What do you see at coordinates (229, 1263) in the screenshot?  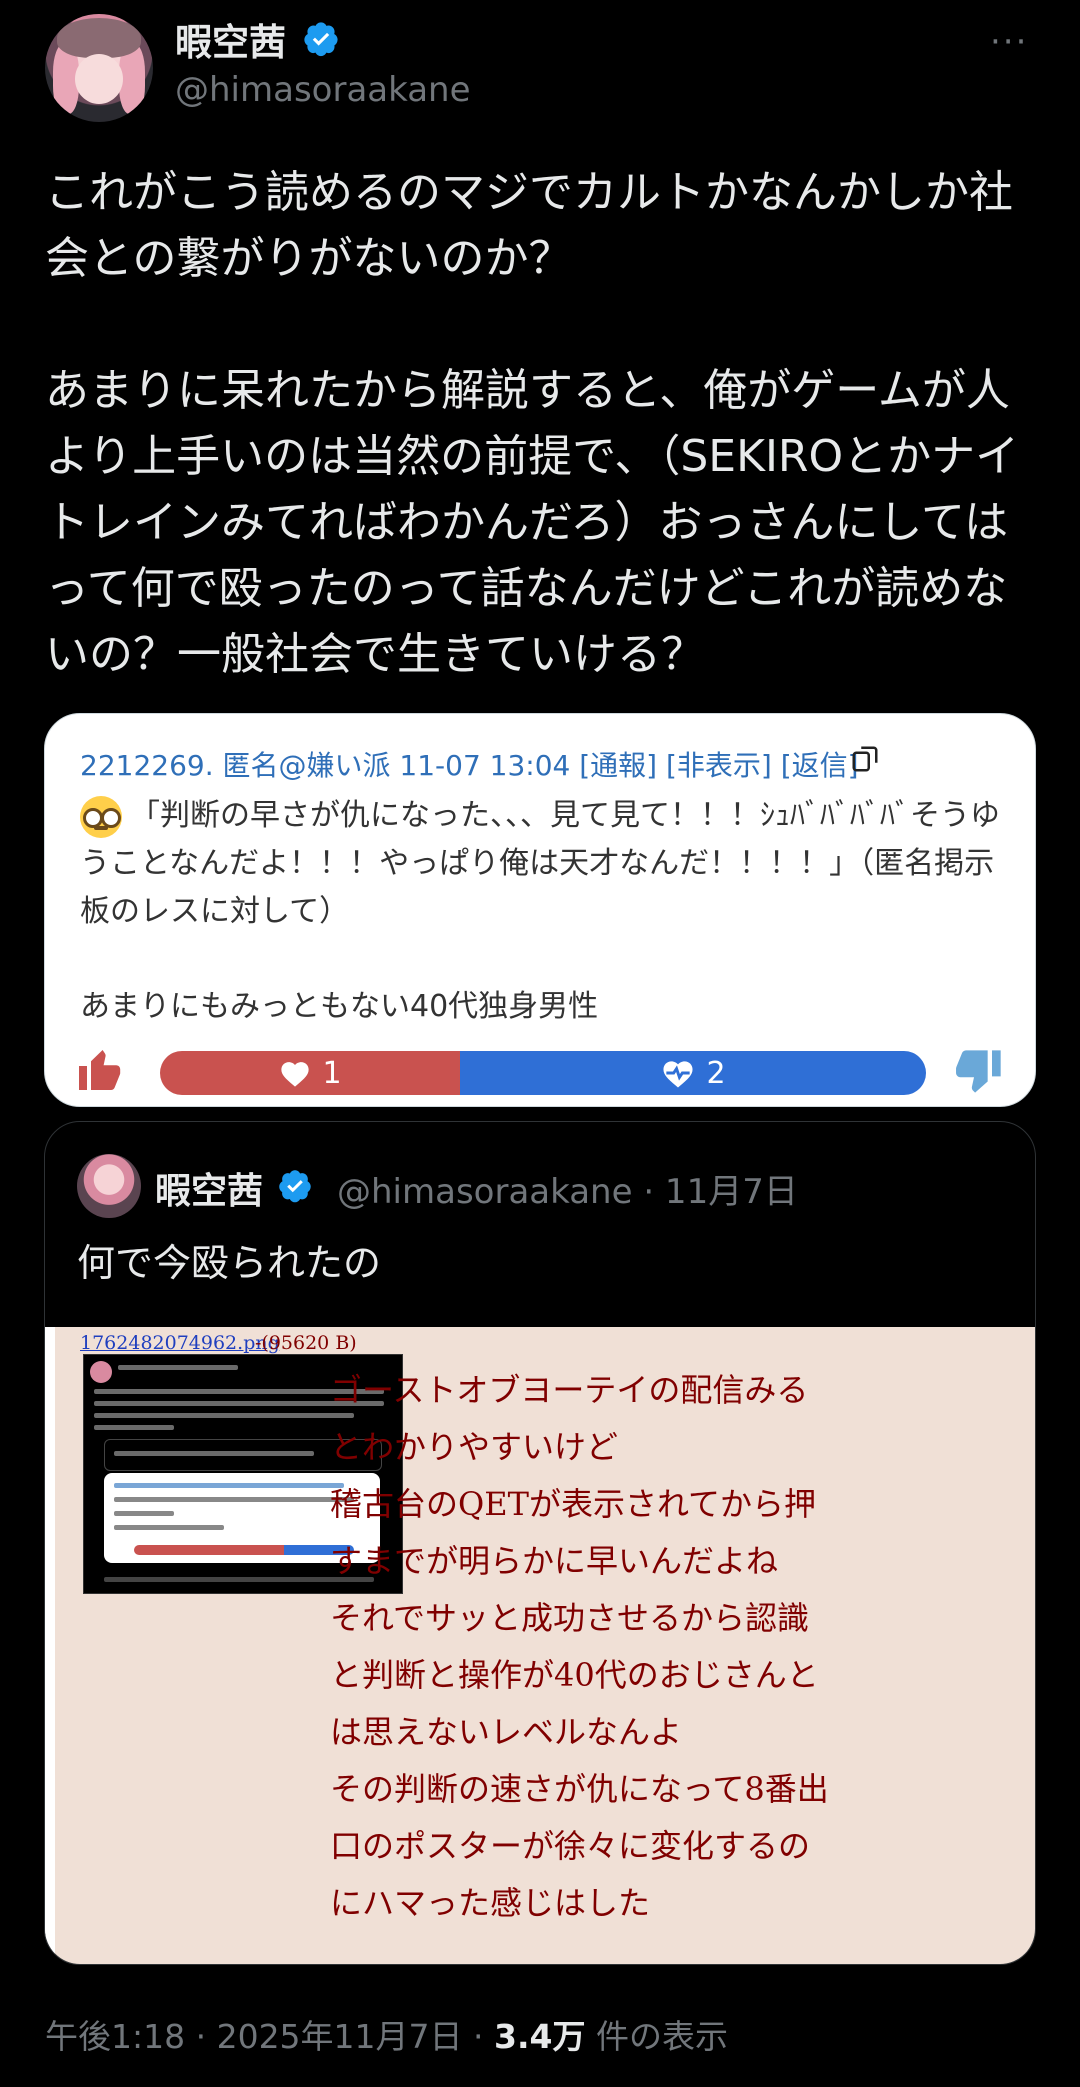 I see `quoted-text: 何で今殴られたの` at bounding box center [229, 1263].